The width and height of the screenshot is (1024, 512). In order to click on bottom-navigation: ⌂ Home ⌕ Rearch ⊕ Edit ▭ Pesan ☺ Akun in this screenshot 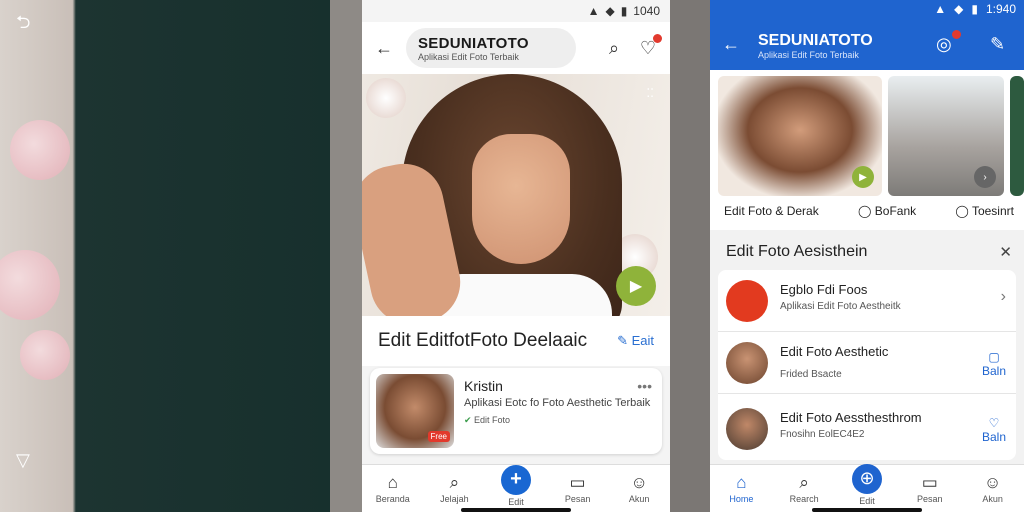, I will do `click(867, 487)`.